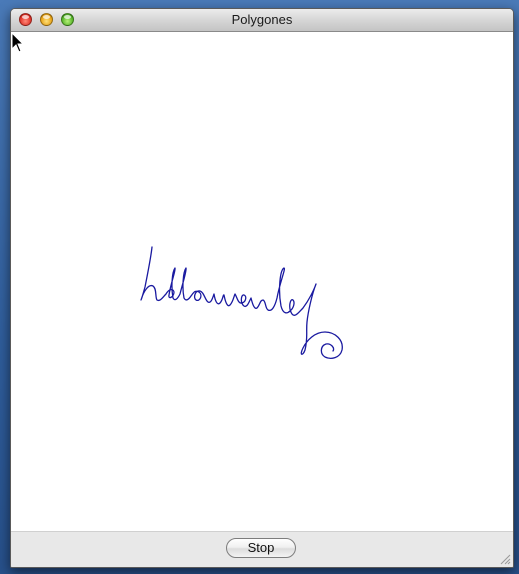  Describe the element at coordinates (505, 559) in the screenshot. I see `resize-grip-icon` at that location.